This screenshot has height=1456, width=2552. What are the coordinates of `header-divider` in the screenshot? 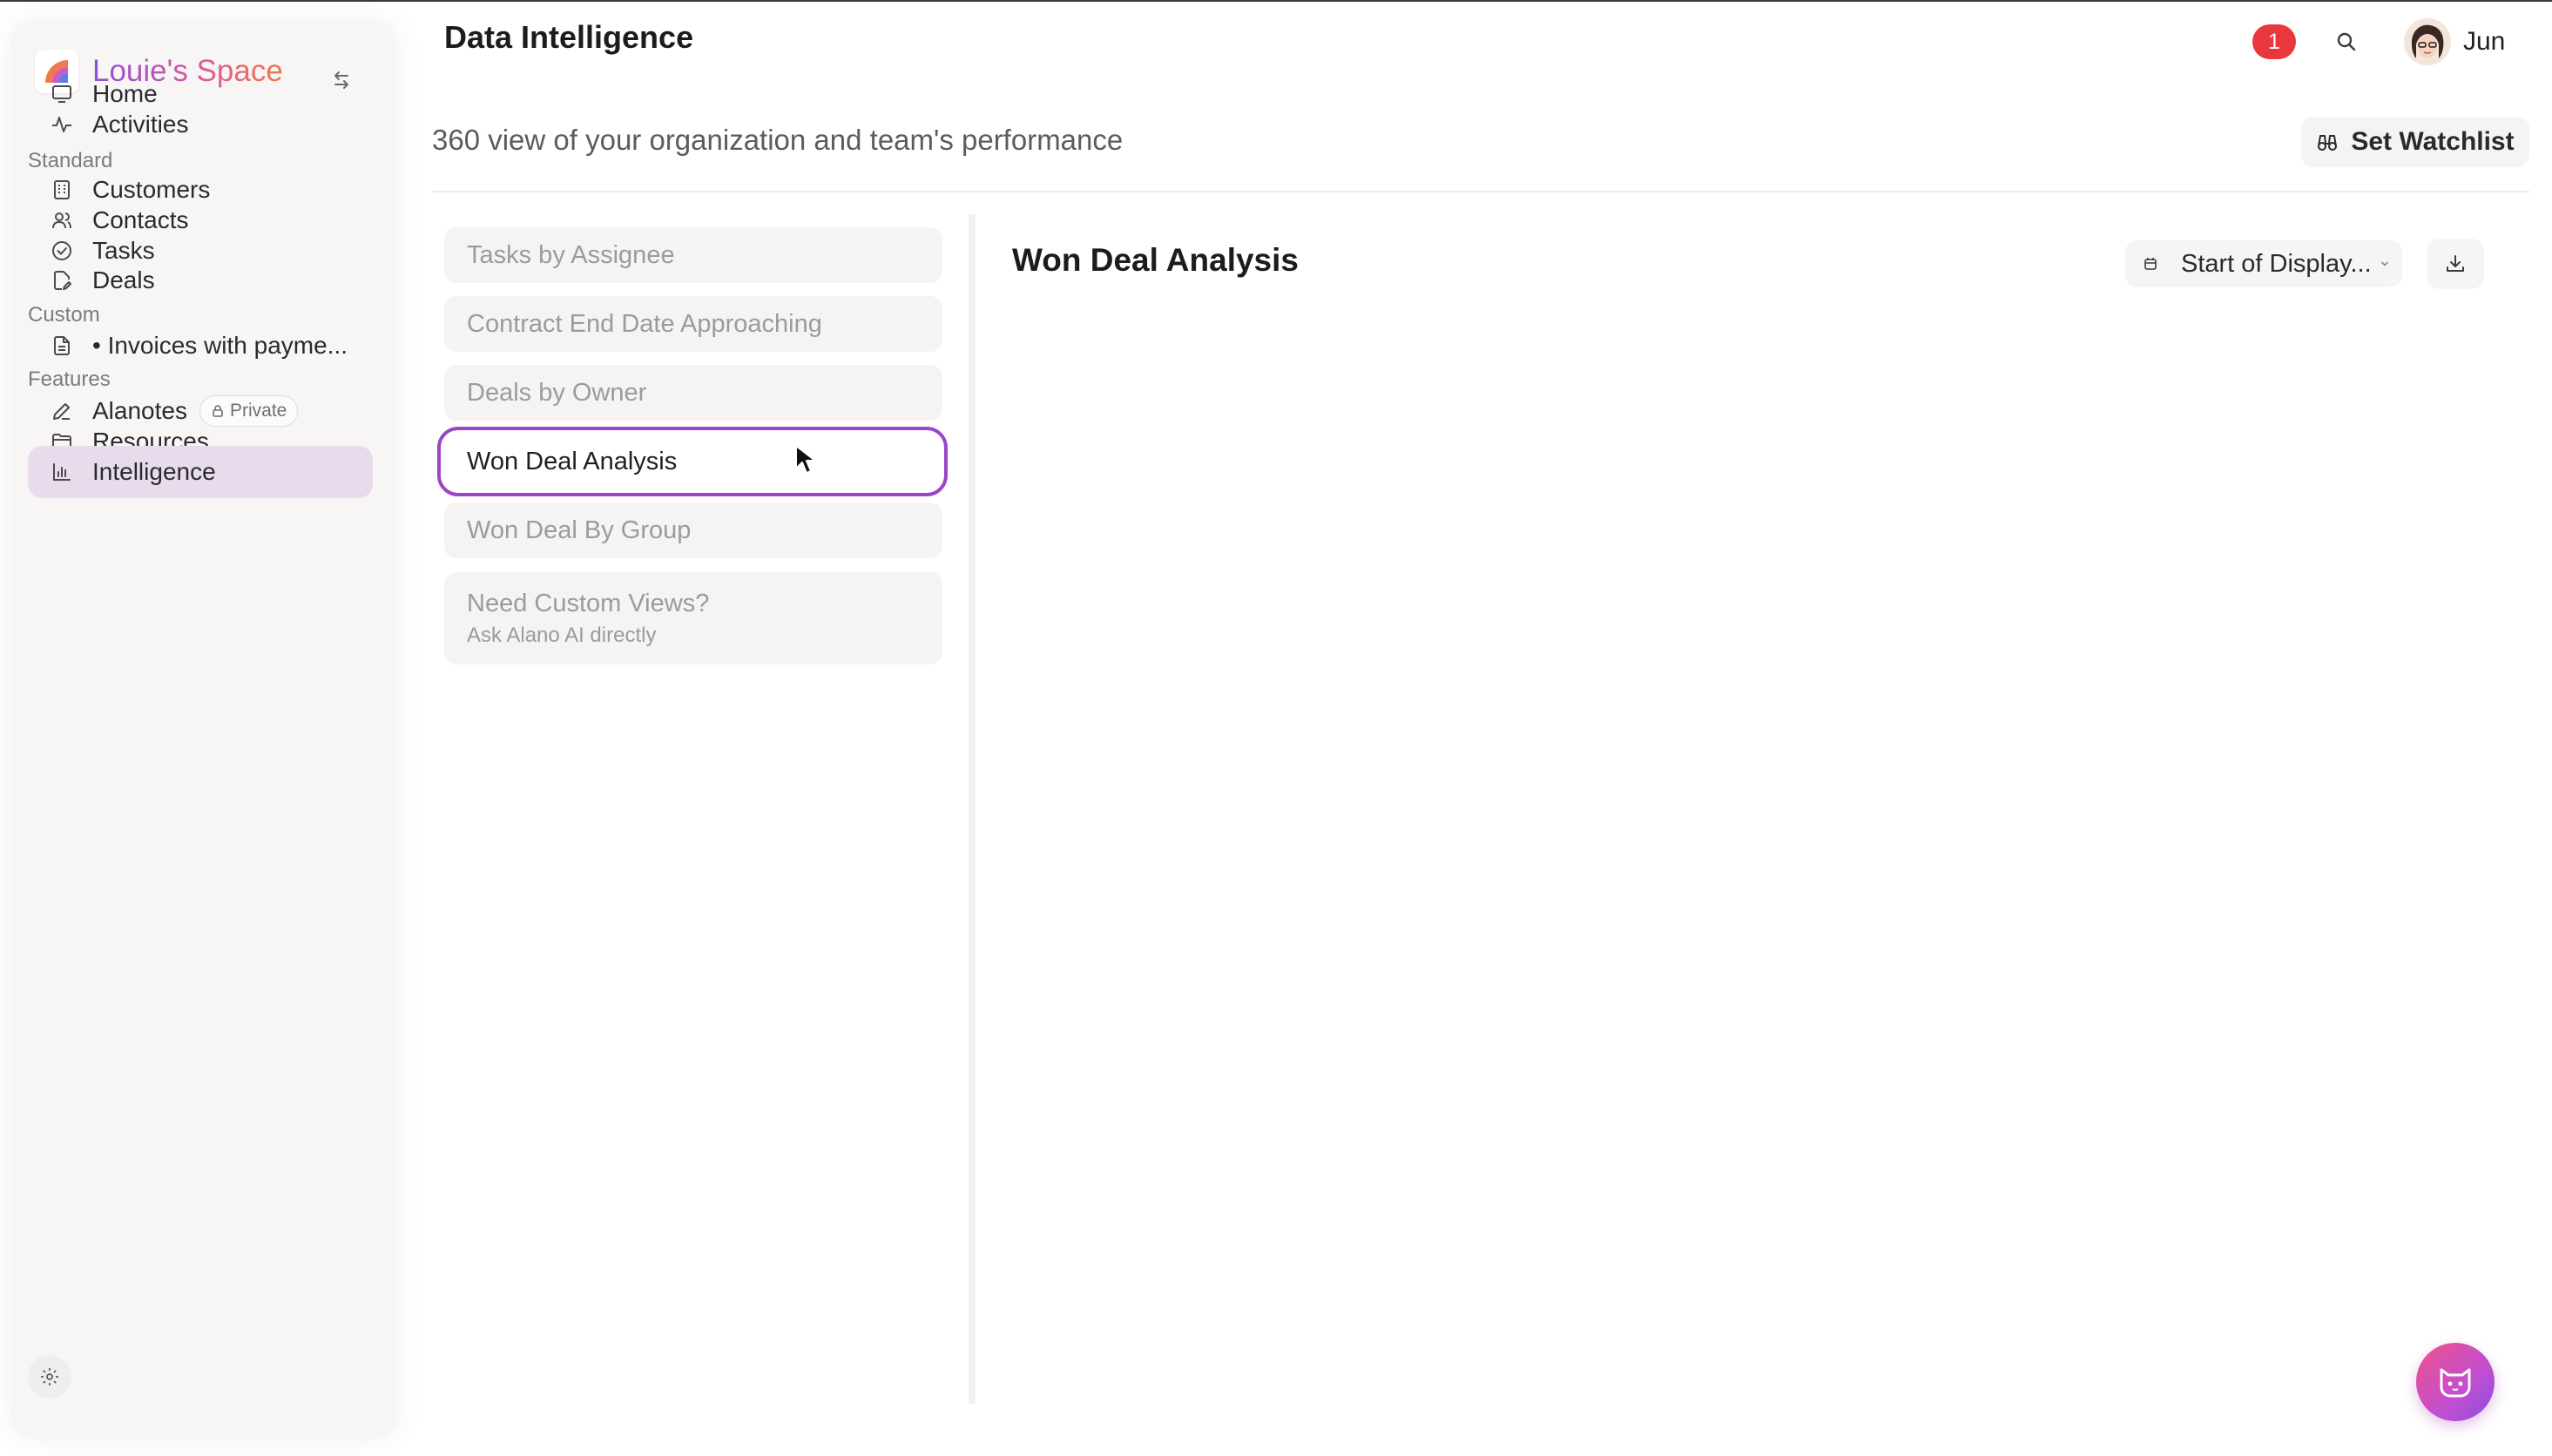 It's located at (1480, 191).